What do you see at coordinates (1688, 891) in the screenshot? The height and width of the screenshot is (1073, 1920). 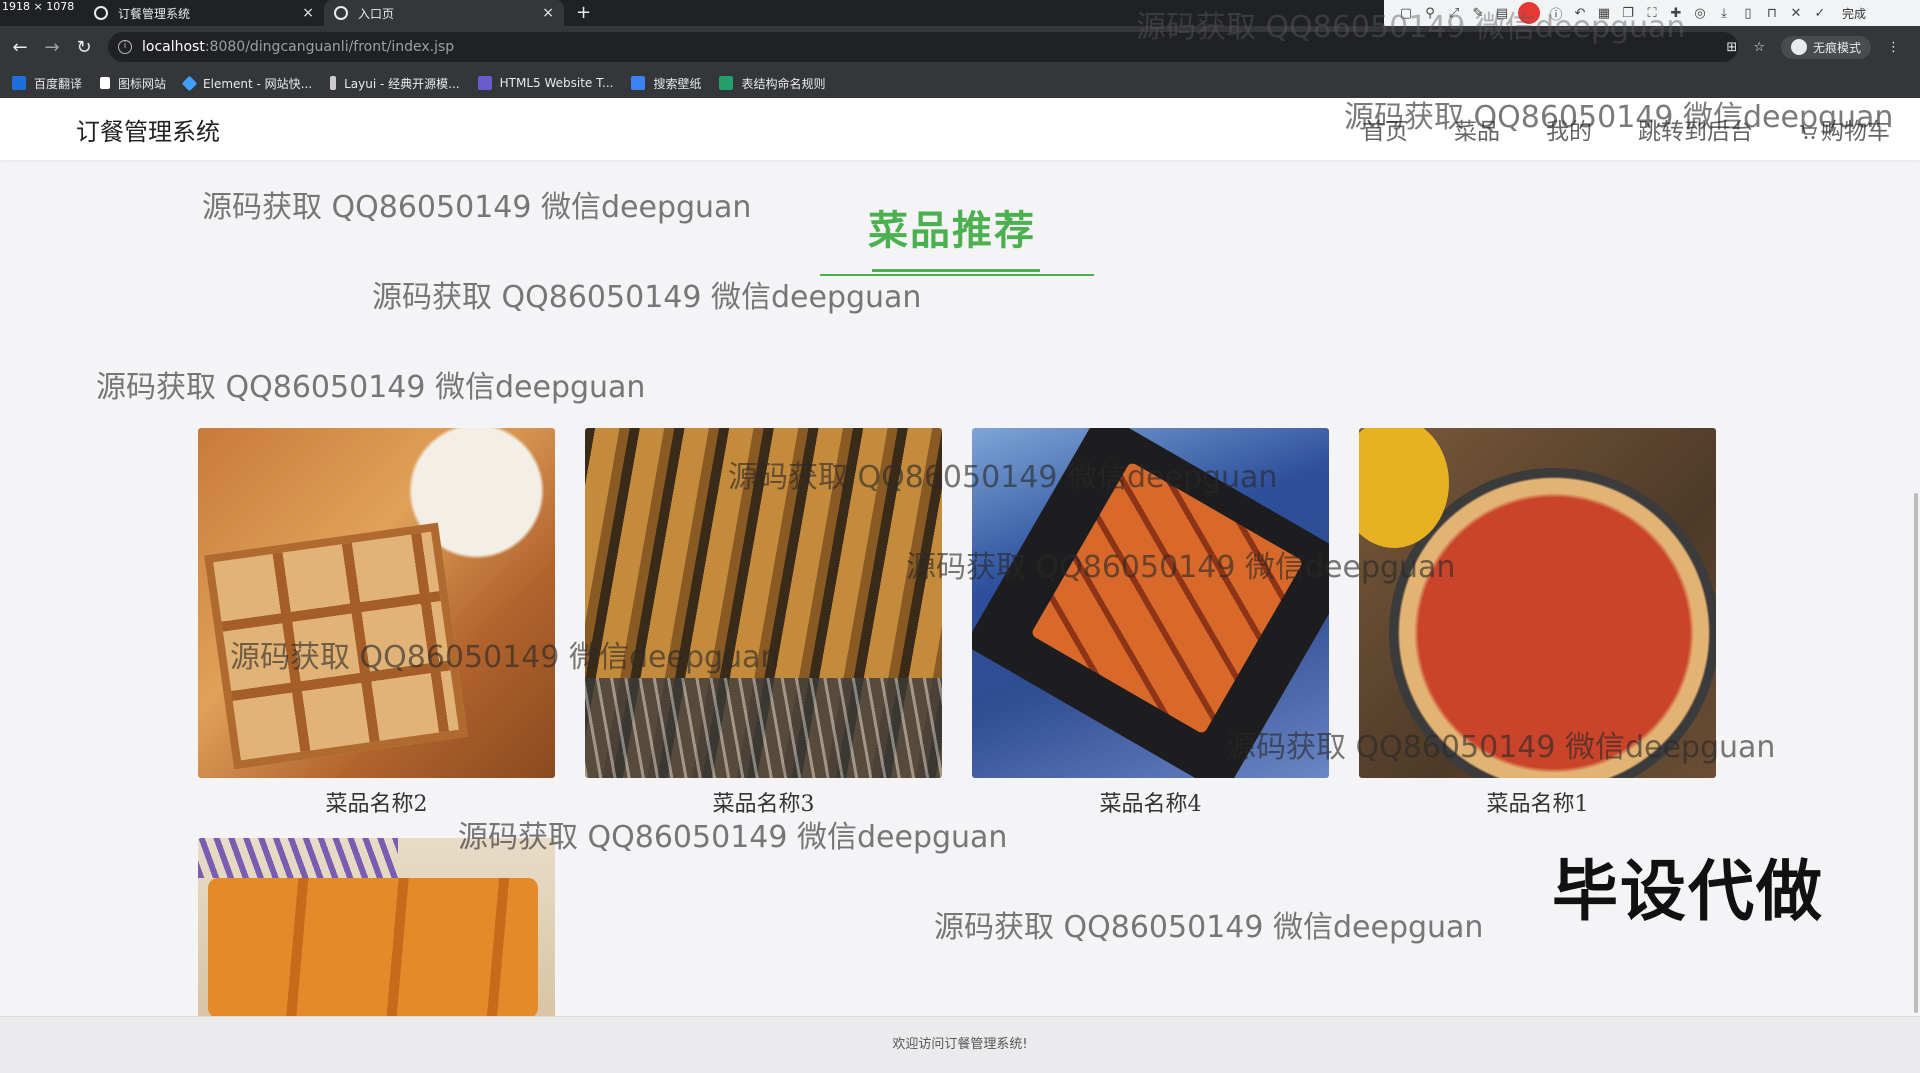 I see `corner-promo-text: 毕设代做` at bounding box center [1688, 891].